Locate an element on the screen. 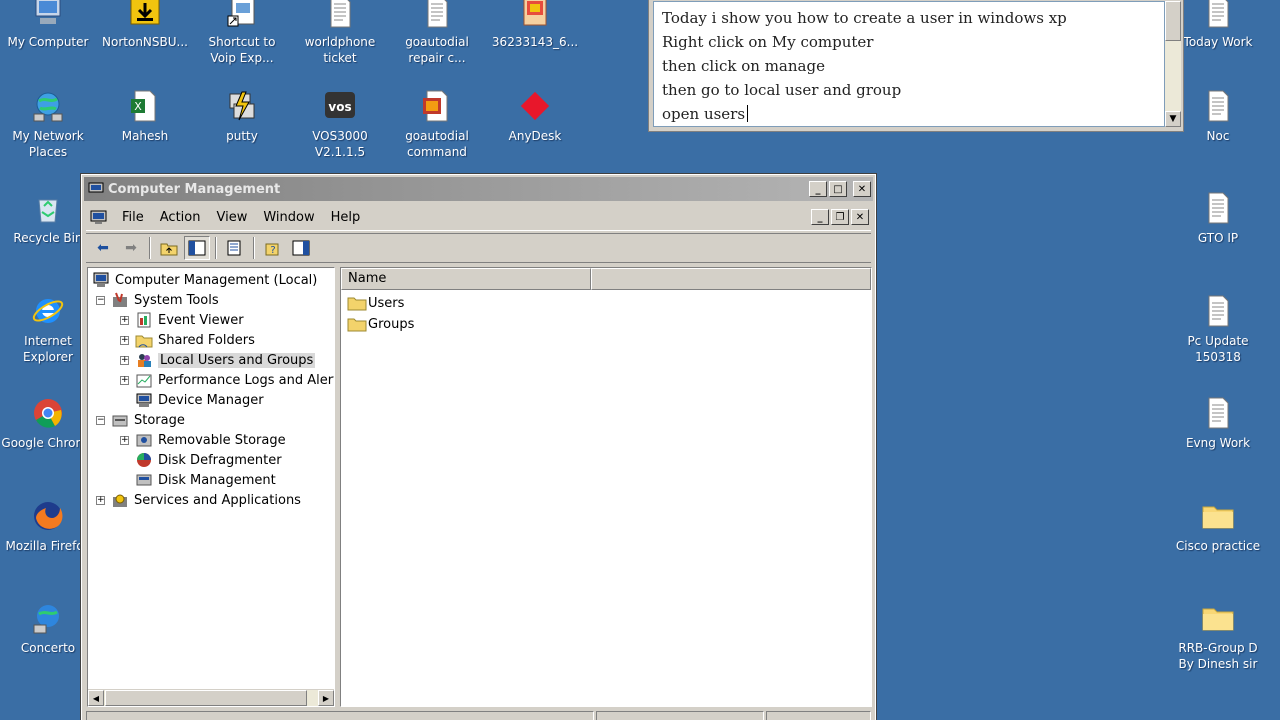  desktop-icon: AnyDesk is located at coordinates (535, 116).